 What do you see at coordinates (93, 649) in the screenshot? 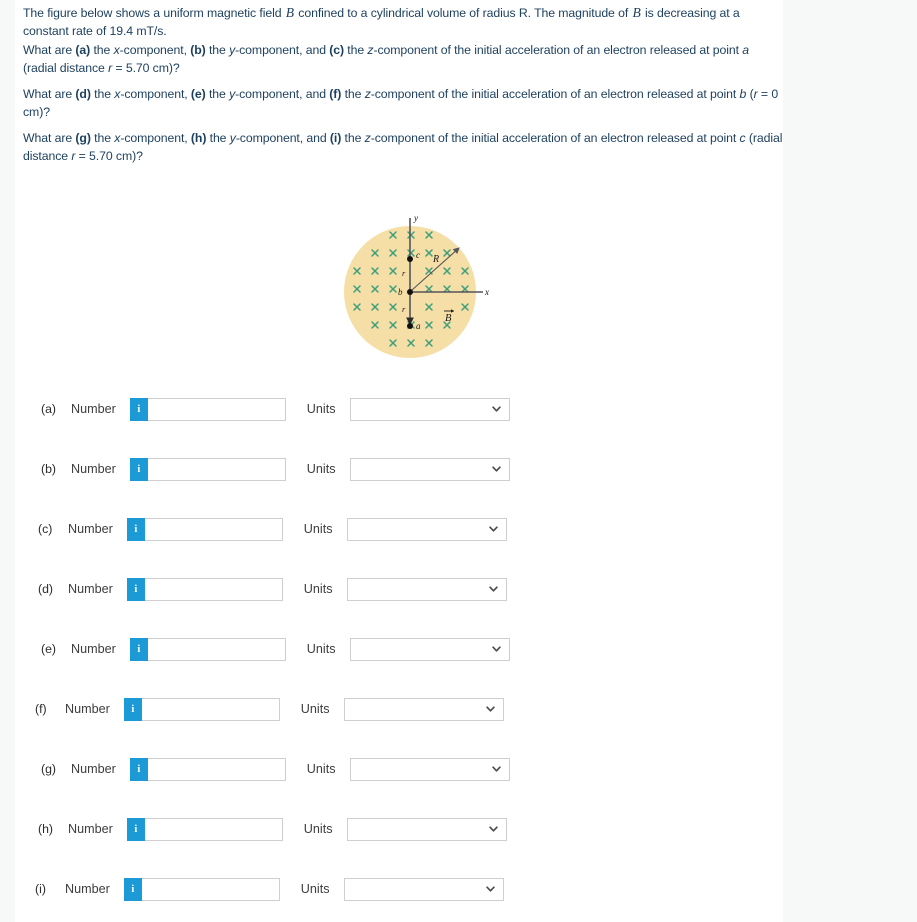
I see `number-label-e: Number` at bounding box center [93, 649].